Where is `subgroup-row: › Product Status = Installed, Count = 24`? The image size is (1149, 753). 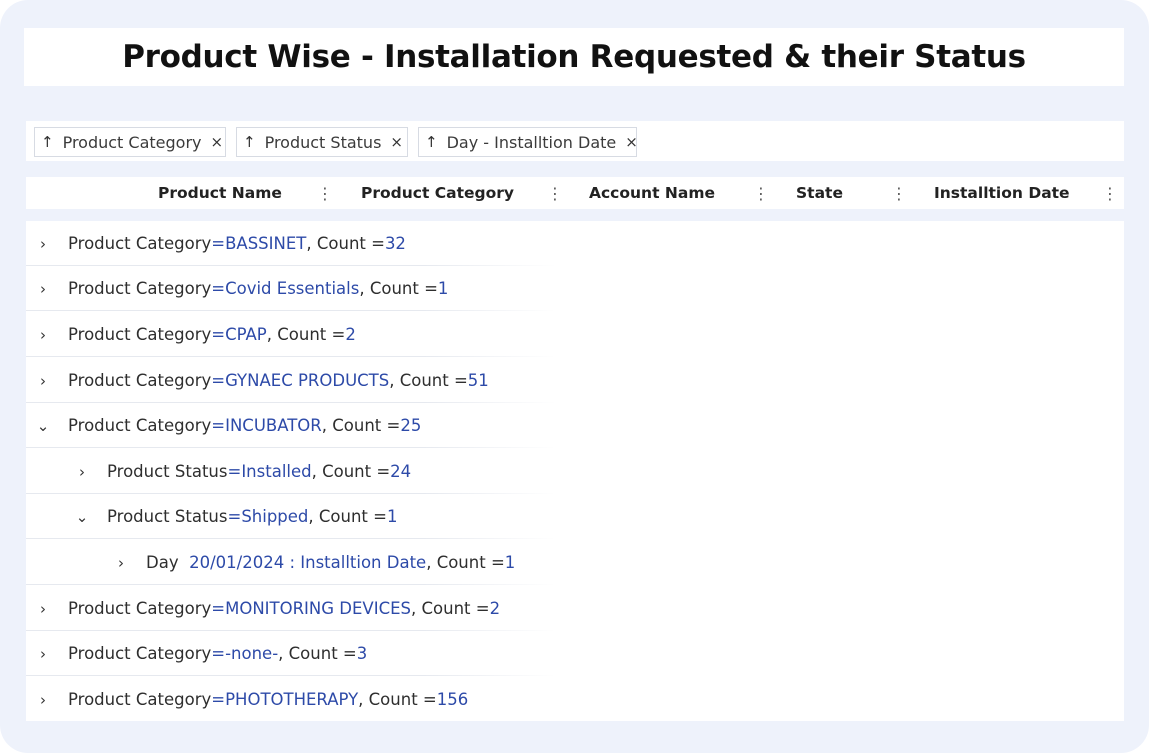
subgroup-row: › Product Status = Installed, Count = 24 is located at coordinates (587, 471).